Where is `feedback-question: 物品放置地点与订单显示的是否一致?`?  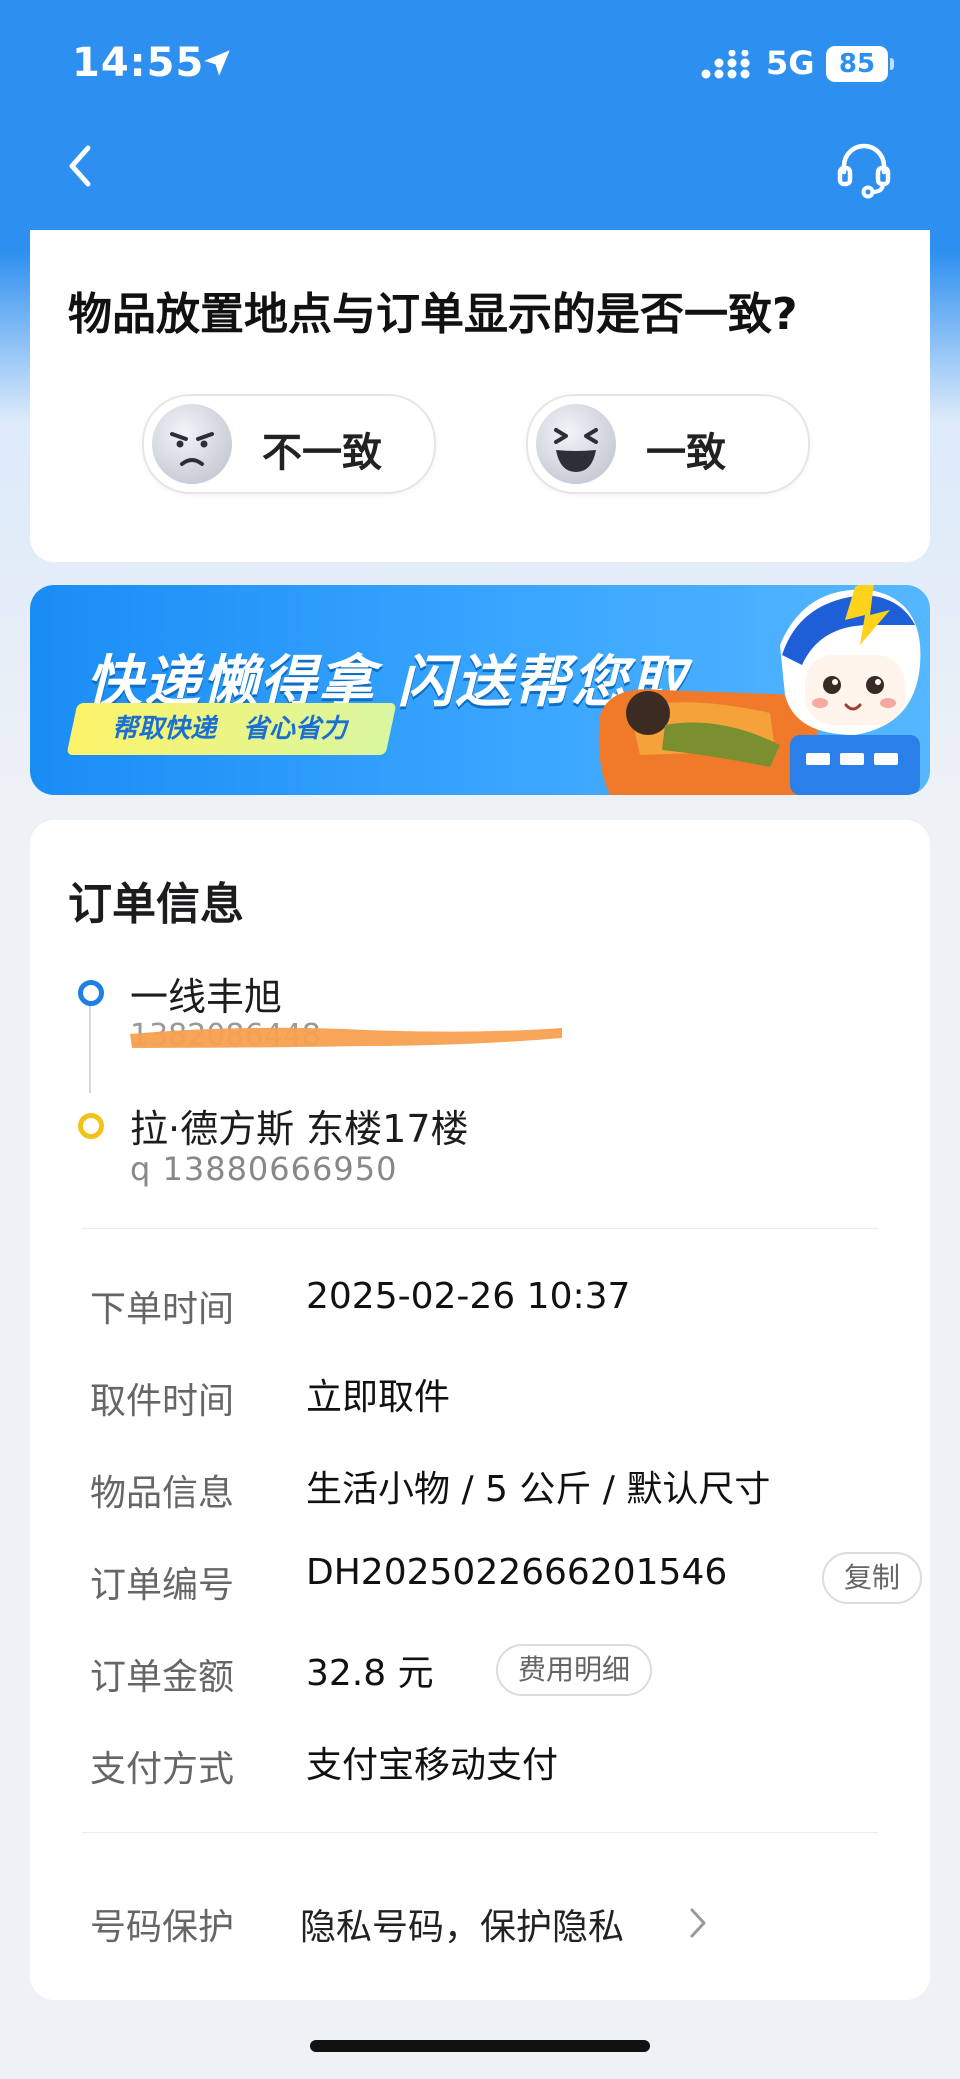
feedback-question: 物品放置地点与订单显示的是否一致? is located at coordinates (433, 314).